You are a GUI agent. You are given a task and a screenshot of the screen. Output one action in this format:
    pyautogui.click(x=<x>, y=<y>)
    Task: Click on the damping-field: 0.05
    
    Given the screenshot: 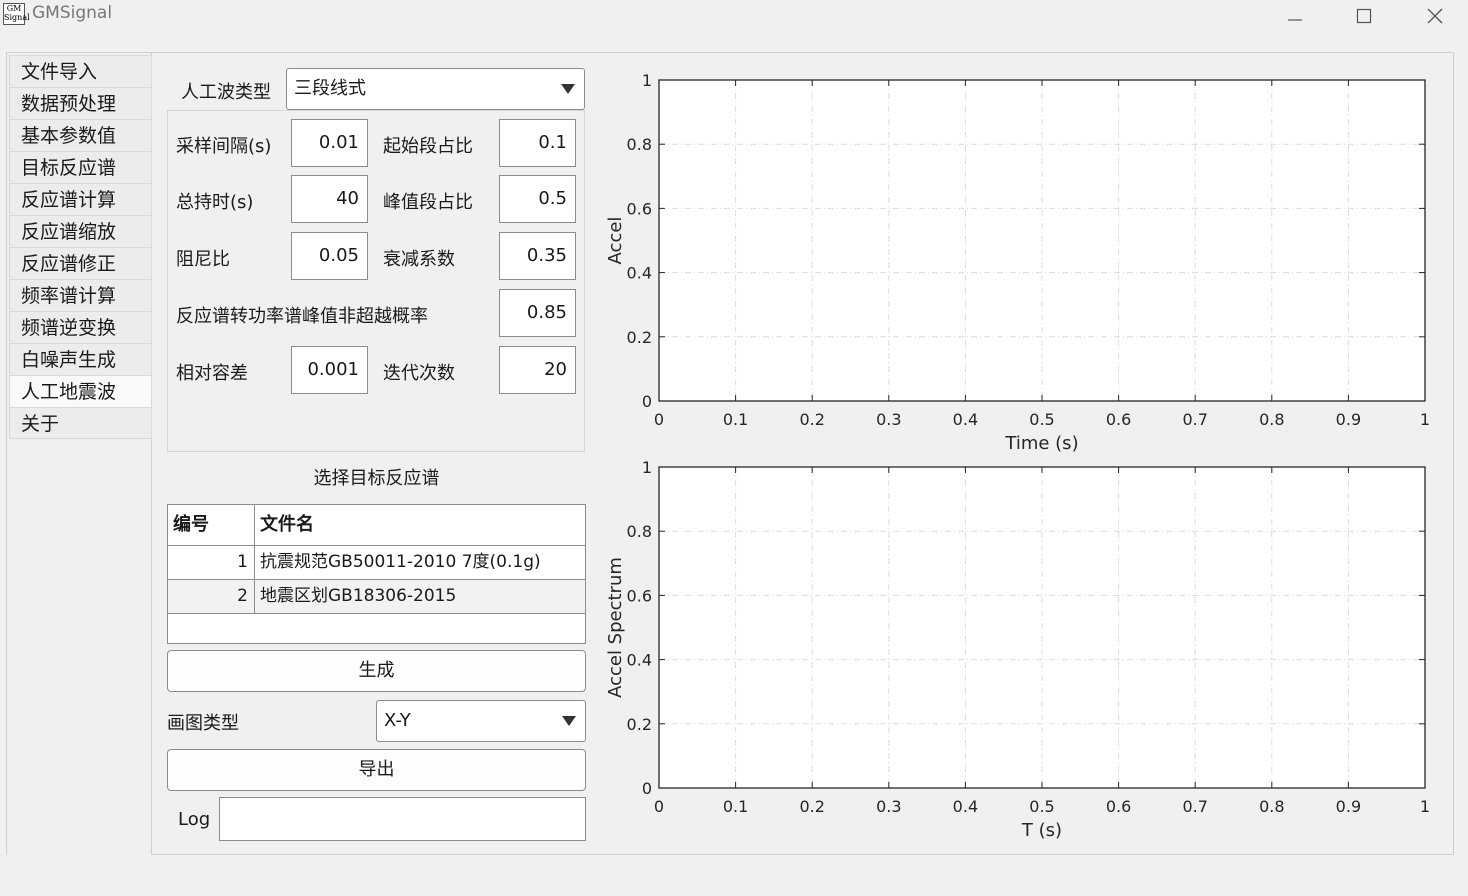 What is the action you would take?
    pyautogui.click(x=329, y=256)
    